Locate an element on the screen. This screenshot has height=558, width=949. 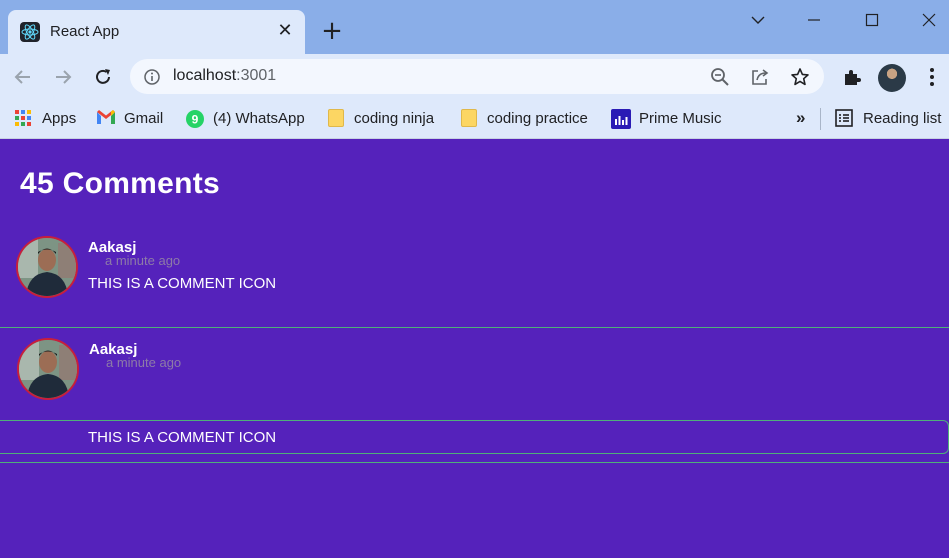
browser-toolbar: localhost:3001 is located at coordinates (474, 77).